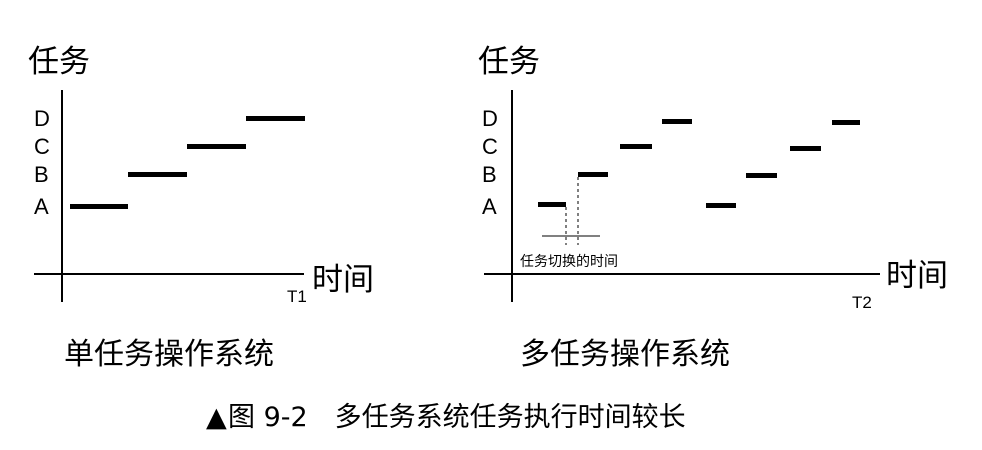  What do you see at coordinates (569, 223) in the screenshot?
I see `task-switch-marker: 任务切换的时间` at bounding box center [569, 223].